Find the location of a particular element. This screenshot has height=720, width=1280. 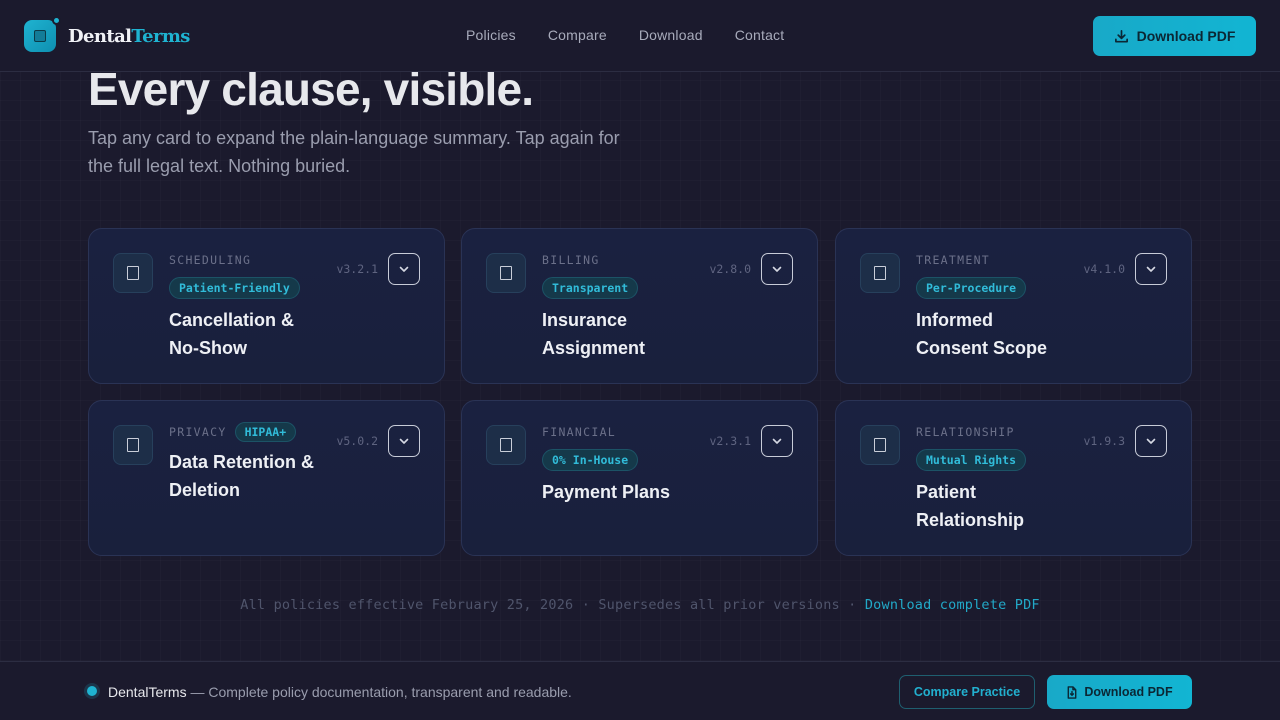

card-category: PRIVACY is located at coordinates (198, 432).